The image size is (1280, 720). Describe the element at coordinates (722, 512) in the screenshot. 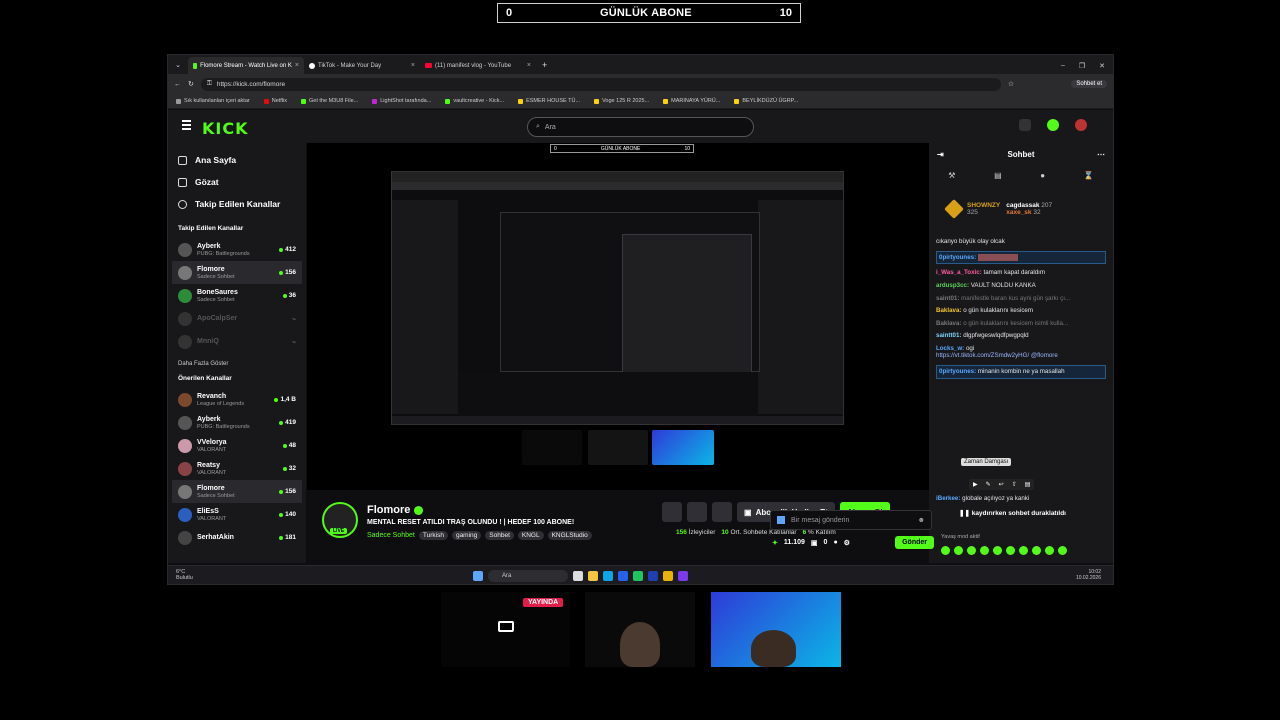

I see `heart-follow-icon` at that location.